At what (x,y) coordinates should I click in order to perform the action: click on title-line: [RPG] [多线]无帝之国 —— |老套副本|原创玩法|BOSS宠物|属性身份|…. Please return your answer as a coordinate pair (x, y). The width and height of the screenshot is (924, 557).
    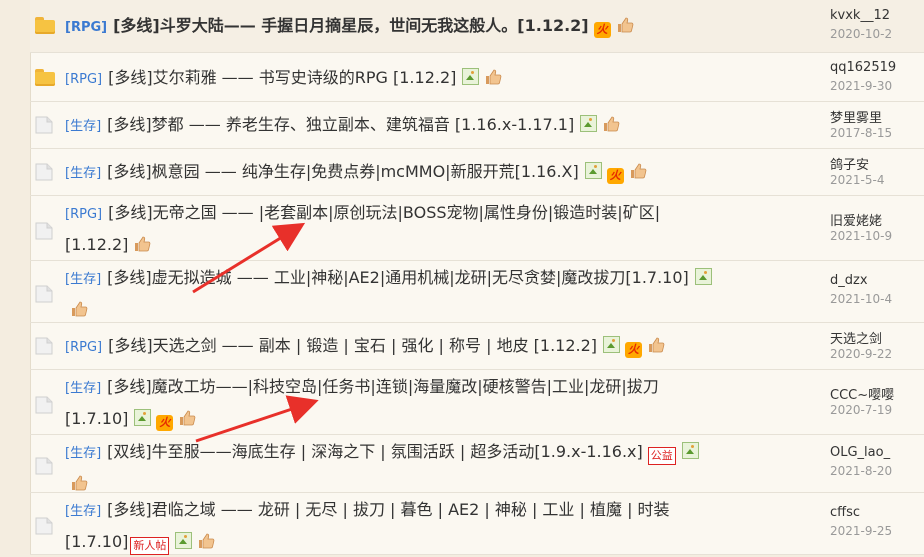
    Looking at the image, I should click on (410, 214).